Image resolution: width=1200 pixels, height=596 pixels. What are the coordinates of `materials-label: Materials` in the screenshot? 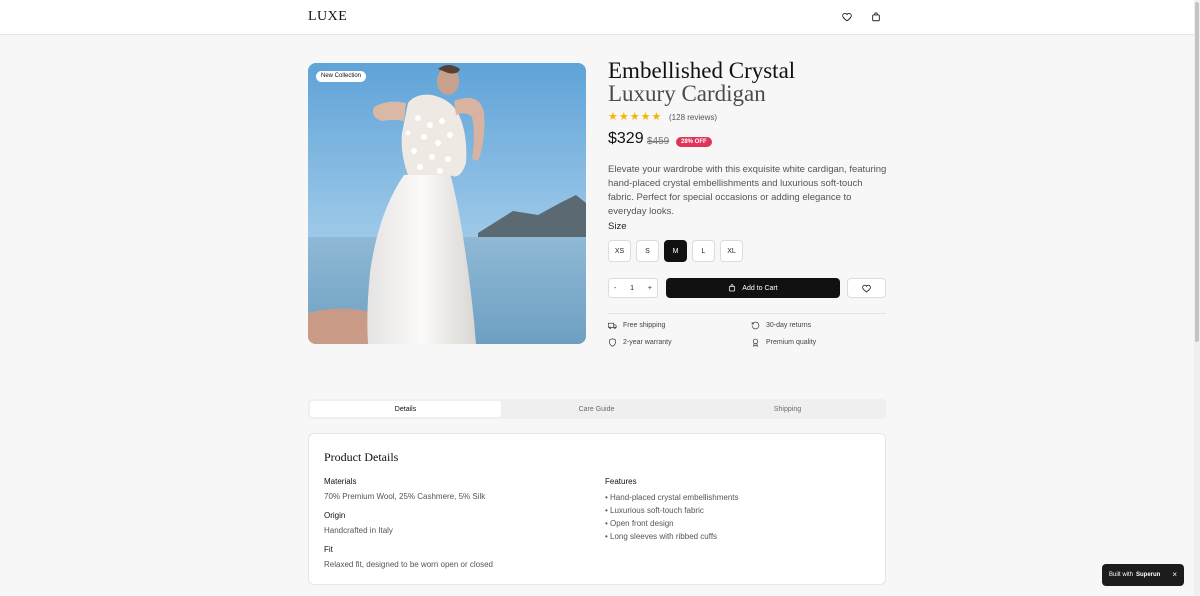 It's located at (340, 481).